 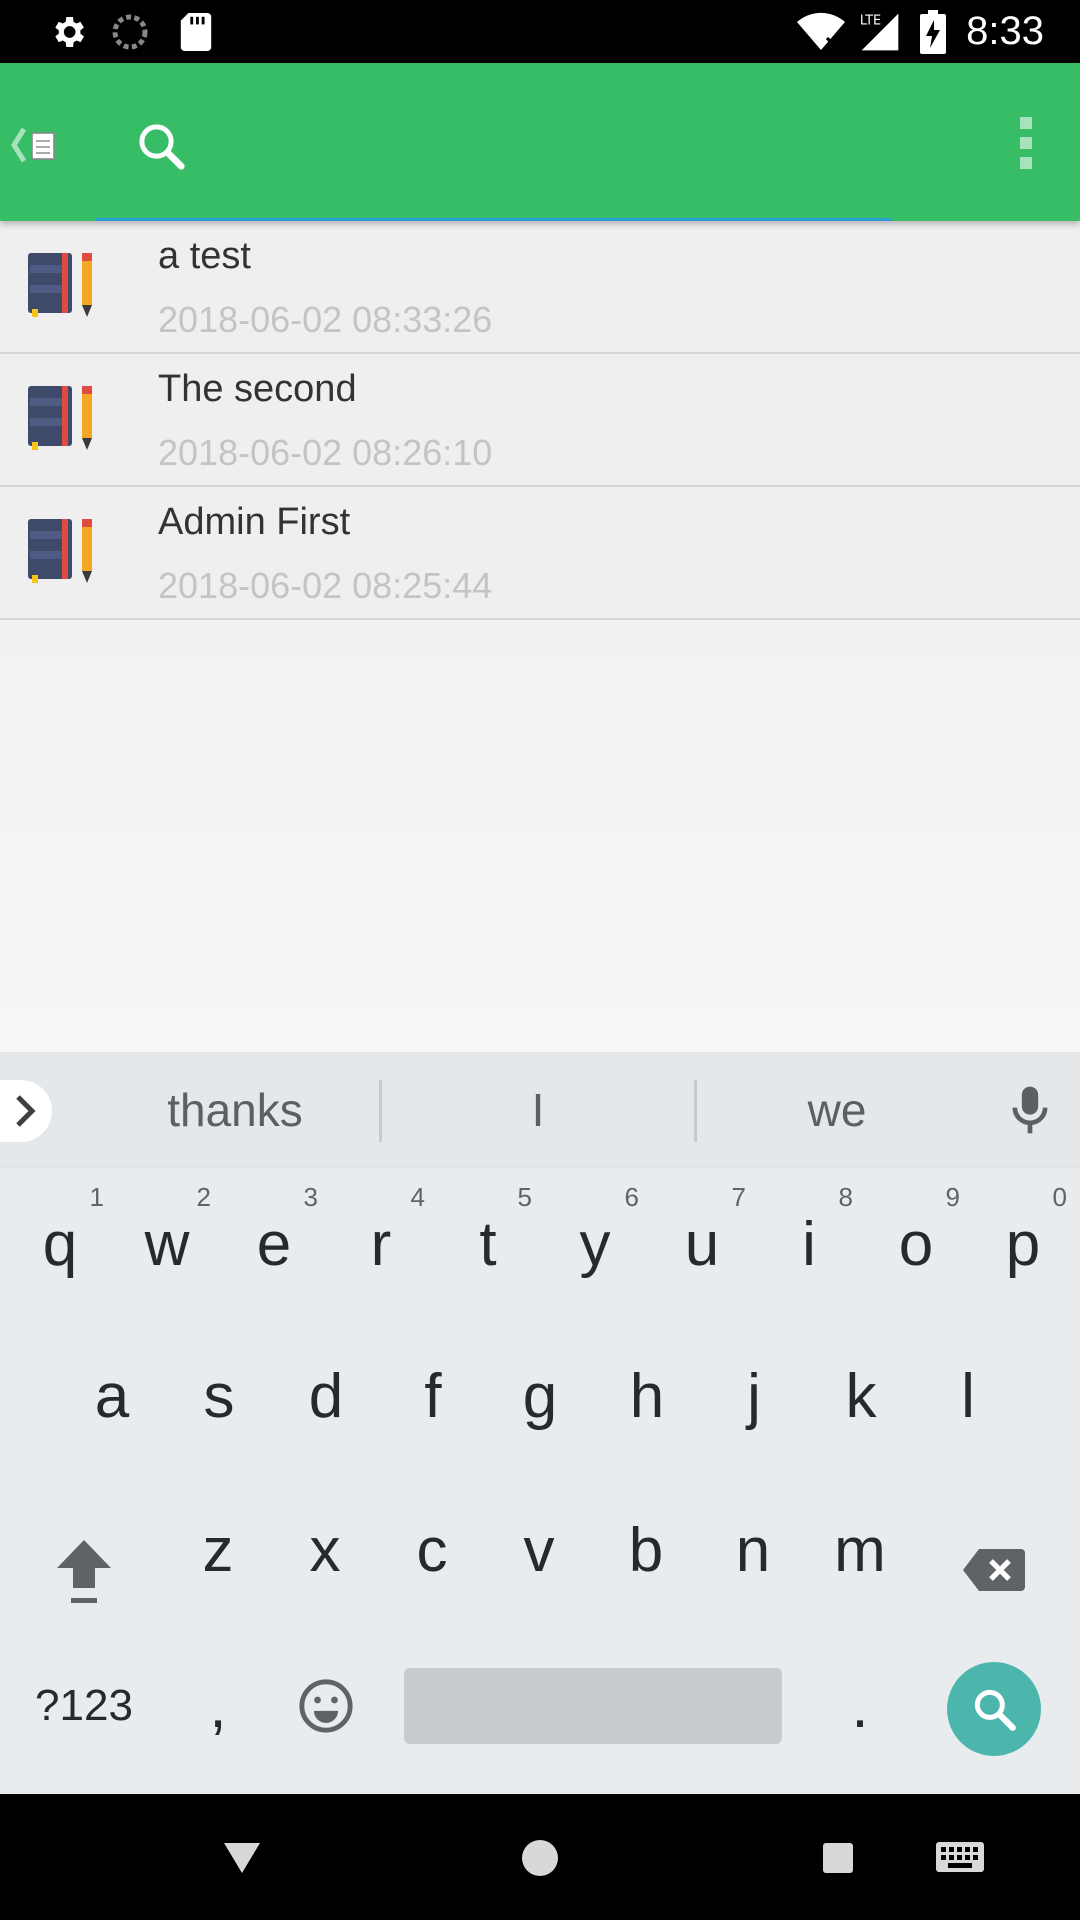 I want to click on wifi-icon, so click(x=821, y=32).